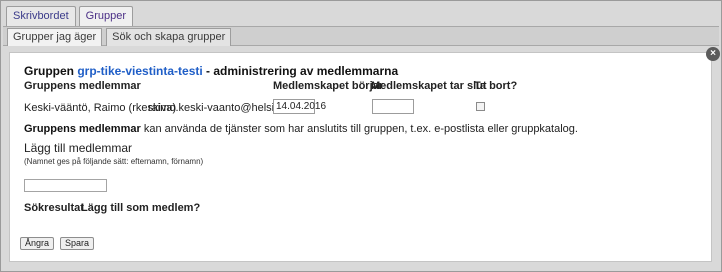 Image resolution: width=722 pixels, height=272 pixels. What do you see at coordinates (41, 16) in the screenshot?
I see `tab-skrivbordet: Skrivbordet` at bounding box center [41, 16].